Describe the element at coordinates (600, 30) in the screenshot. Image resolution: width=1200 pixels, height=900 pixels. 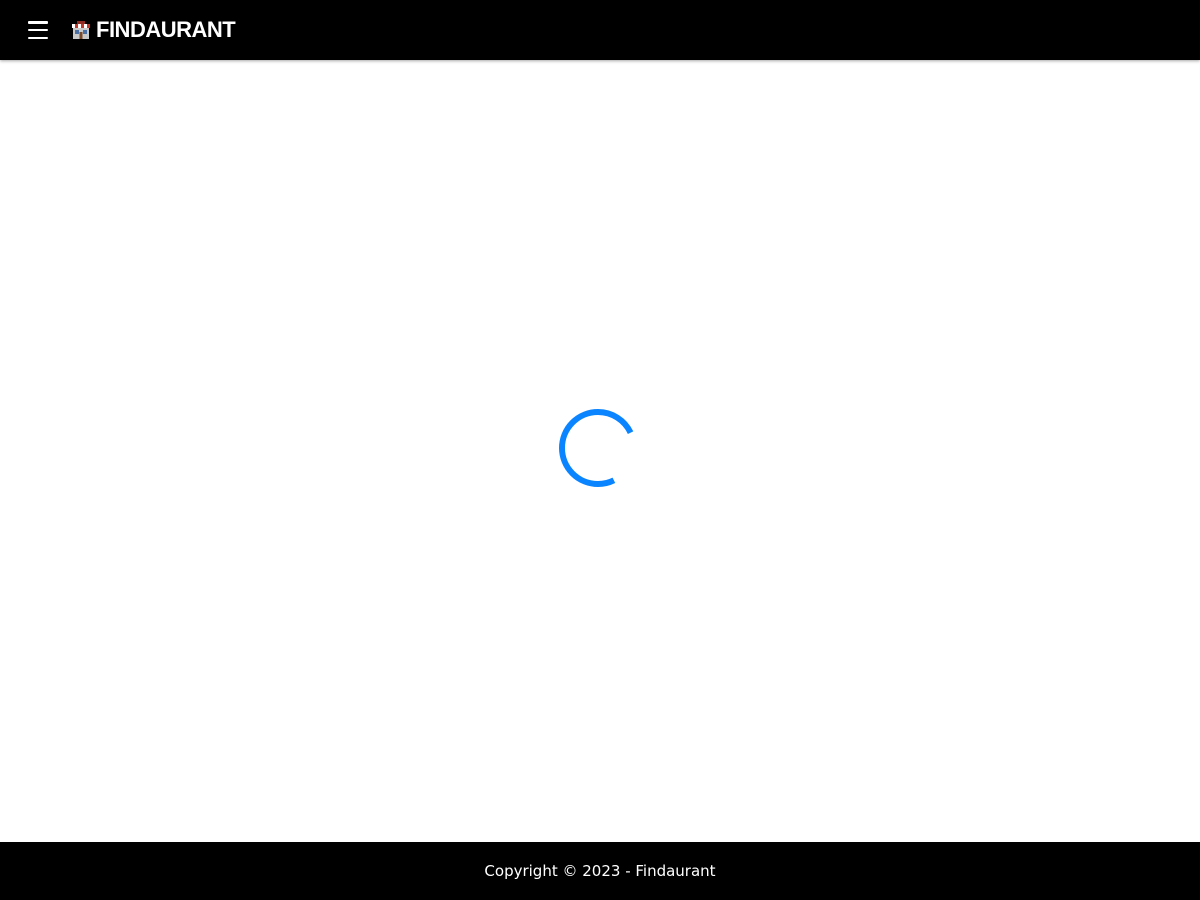
I see `top-navbar: FINDAURANT` at that location.